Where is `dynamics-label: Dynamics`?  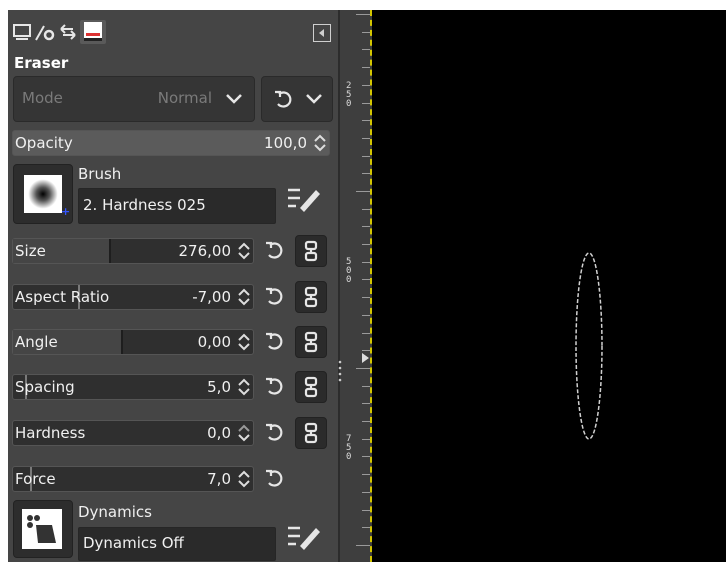
dynamics-label: Dynamics is located at coordinates (115, 512).